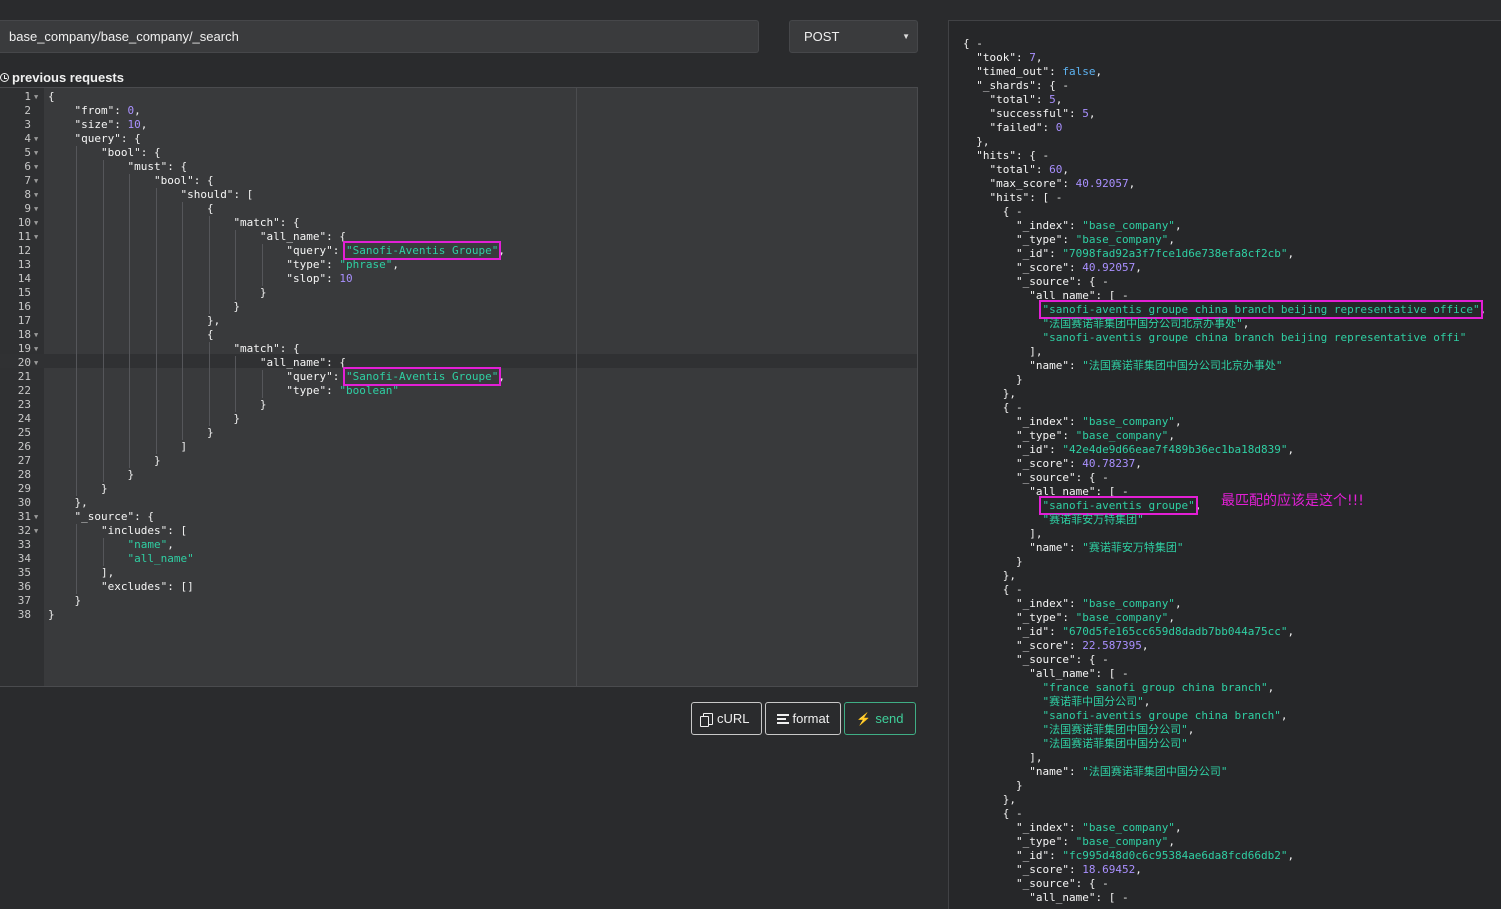 The image size is (1501, 909). What do you see at coordinates (458, 167) in the screenshot?
I see `code-line: 6 ▼ "must": {` at bounding box center [458, 167].